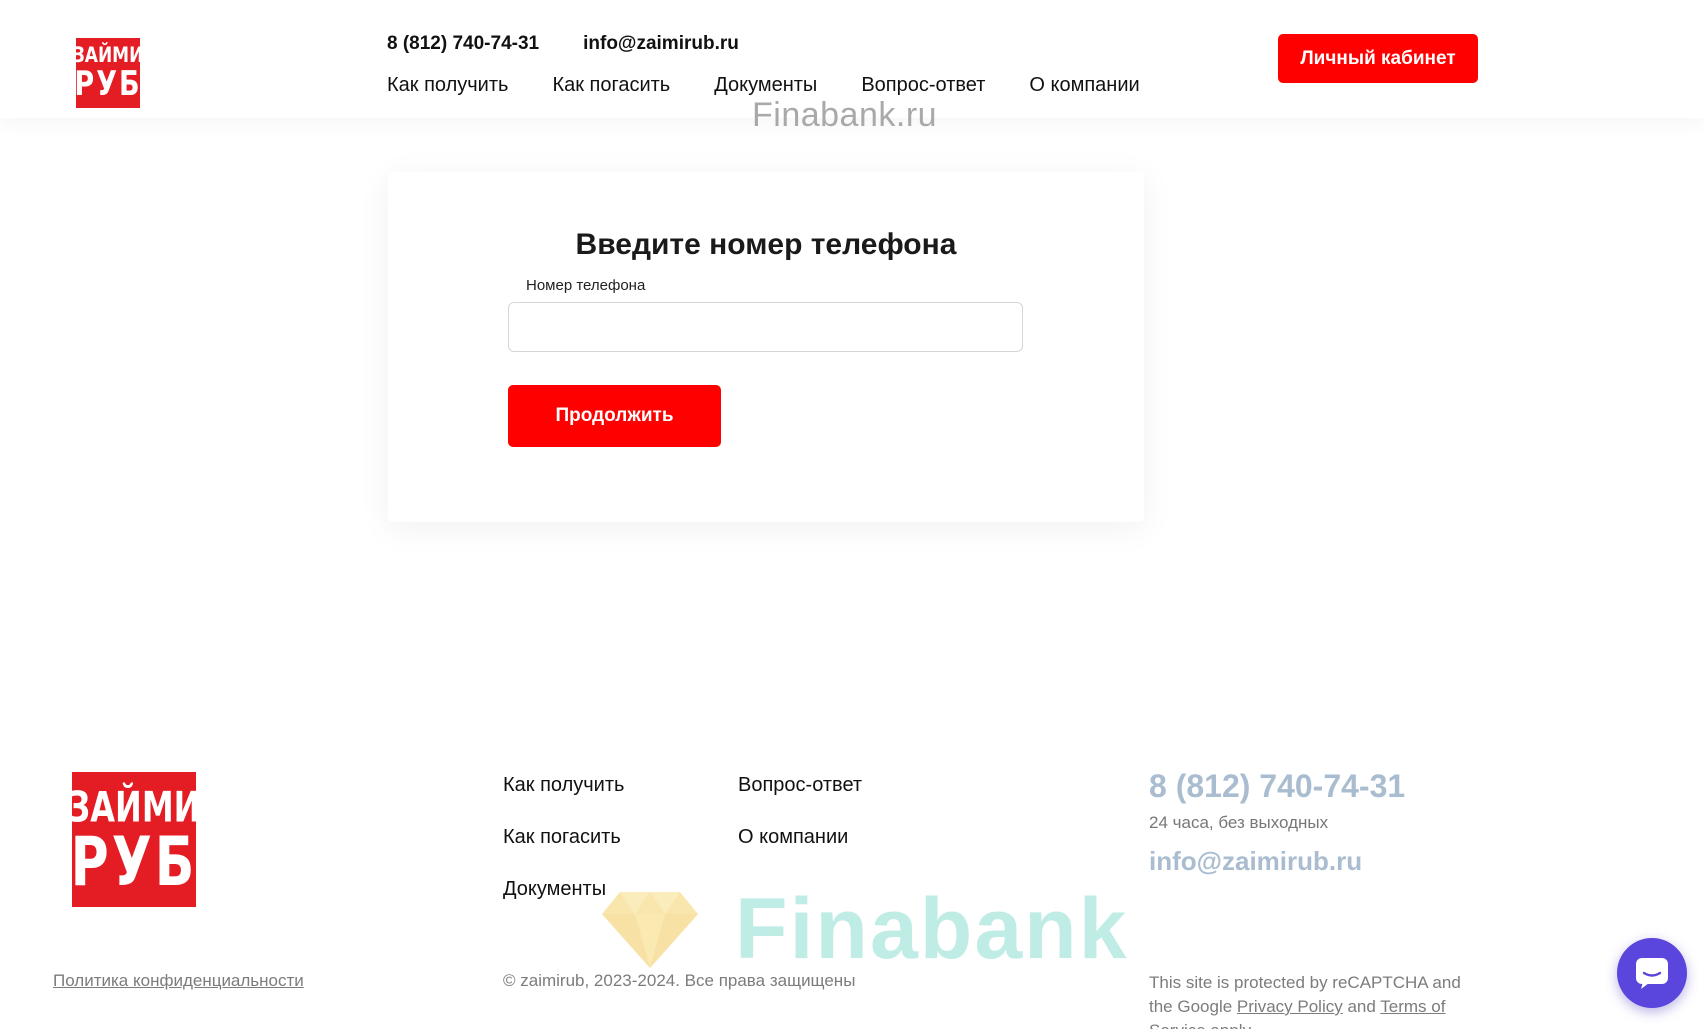 This screenshot has height=1029, width=1704. Describe the element at coordinates (932, 929) in the screenshot. I see `watermark-bottom: Finabank` at that location.